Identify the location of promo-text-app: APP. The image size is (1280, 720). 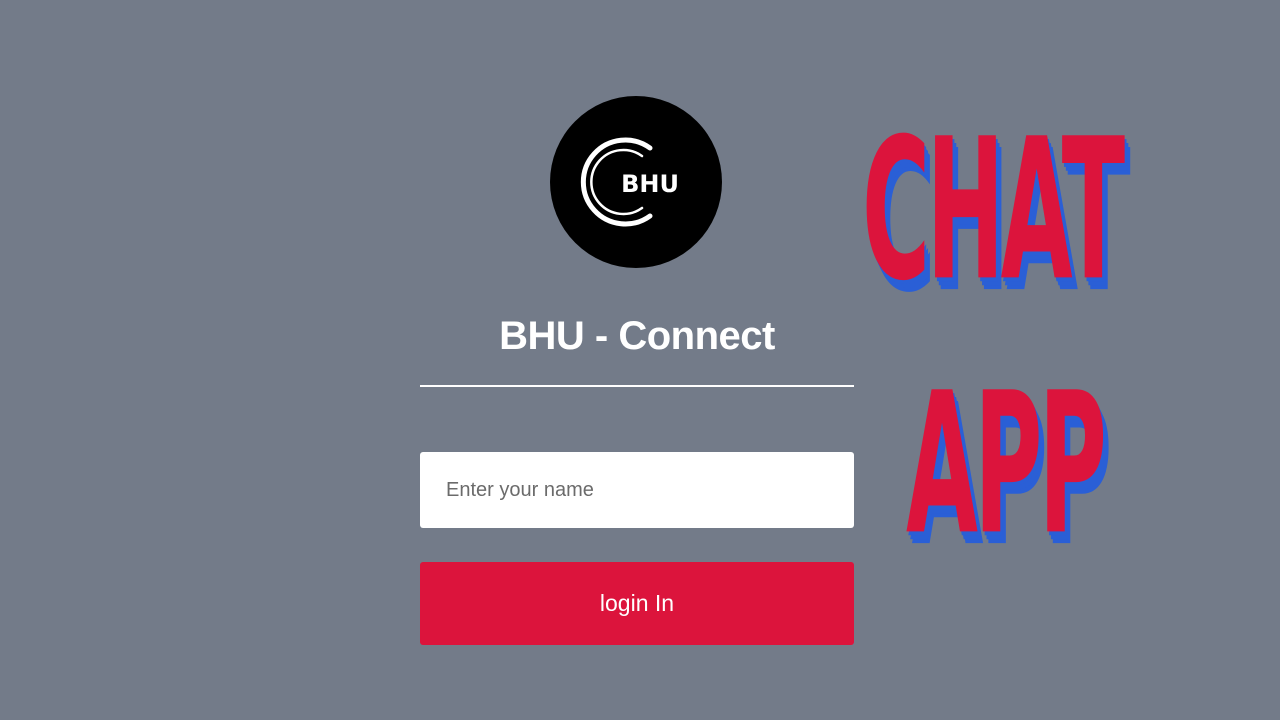
(1006, 465).